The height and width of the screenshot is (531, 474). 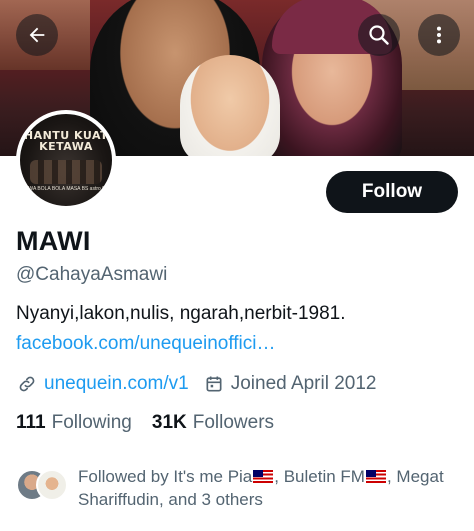 I want to click on followed-by-prefix: Followed by It's me Pia, so click(x=165, y=476).